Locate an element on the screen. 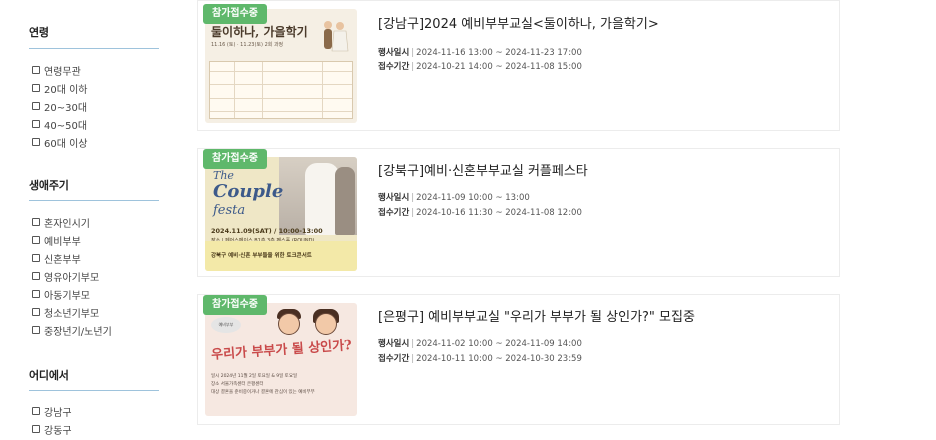 The height and width of the screenshot is (440, 936). poster-schedule-table is located at coordinates (281, 90).